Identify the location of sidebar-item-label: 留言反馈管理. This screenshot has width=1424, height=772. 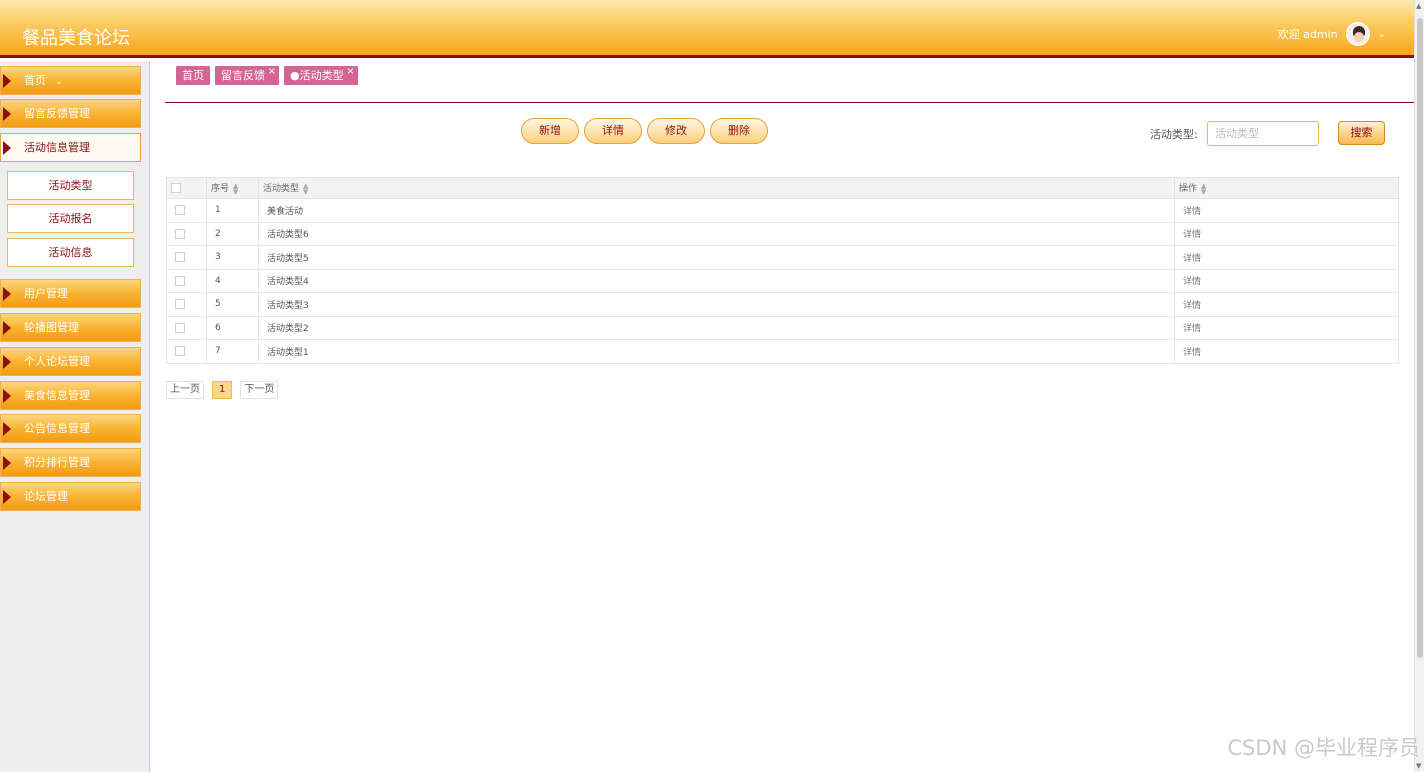
(57, 113).